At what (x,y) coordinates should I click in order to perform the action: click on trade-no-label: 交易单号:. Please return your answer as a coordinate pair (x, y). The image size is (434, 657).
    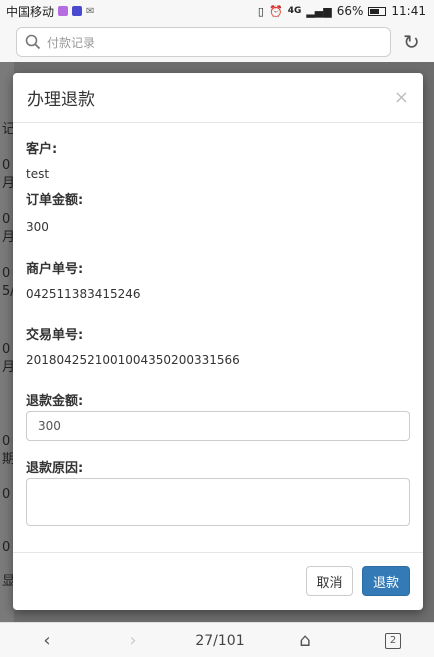
    Looking at the image, I should click on (55, 335).